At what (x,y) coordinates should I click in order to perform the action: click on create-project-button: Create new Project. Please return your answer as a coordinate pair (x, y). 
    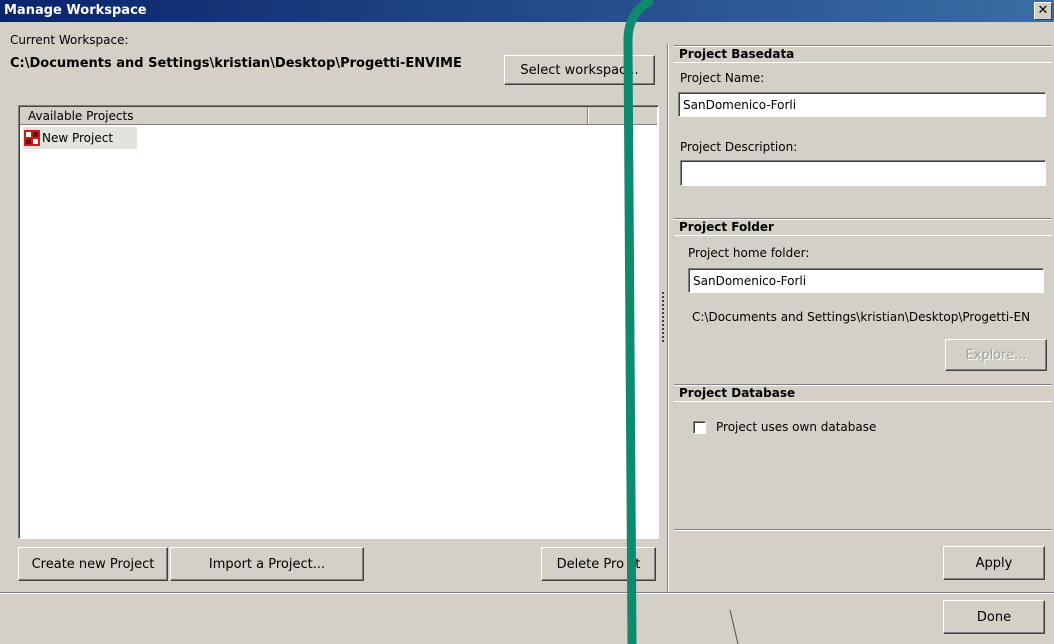
    Looking at the image, I should click on (93, 564).